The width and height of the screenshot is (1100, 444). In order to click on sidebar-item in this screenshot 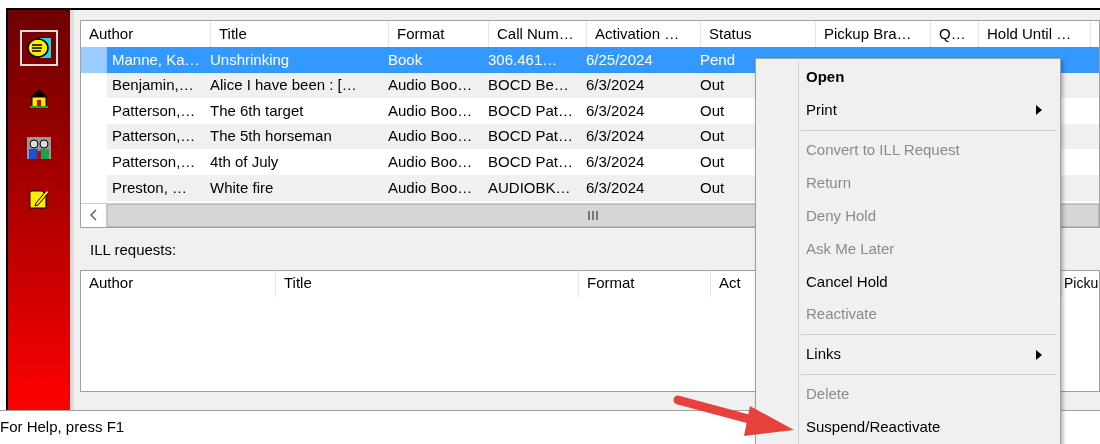, I will do `click(39, 48)`.